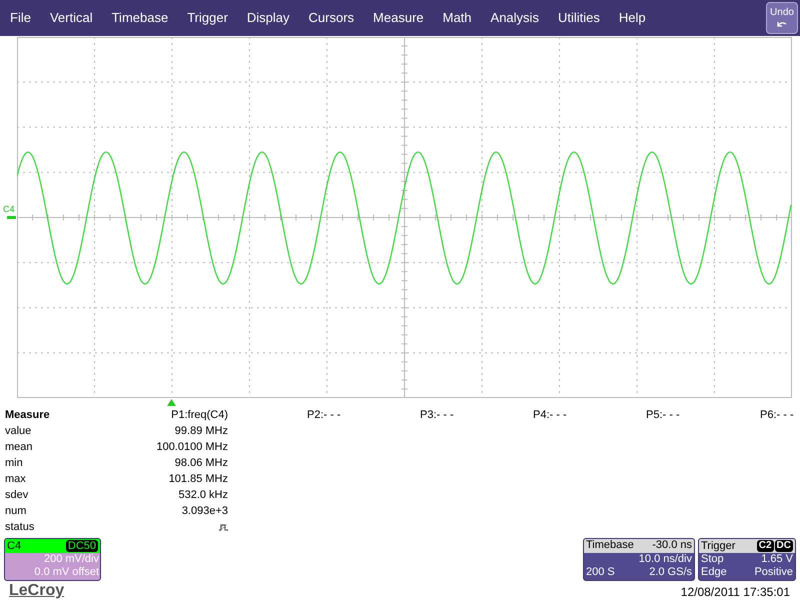  I want to click on trigger-title: Trigger, so click(718, 546).